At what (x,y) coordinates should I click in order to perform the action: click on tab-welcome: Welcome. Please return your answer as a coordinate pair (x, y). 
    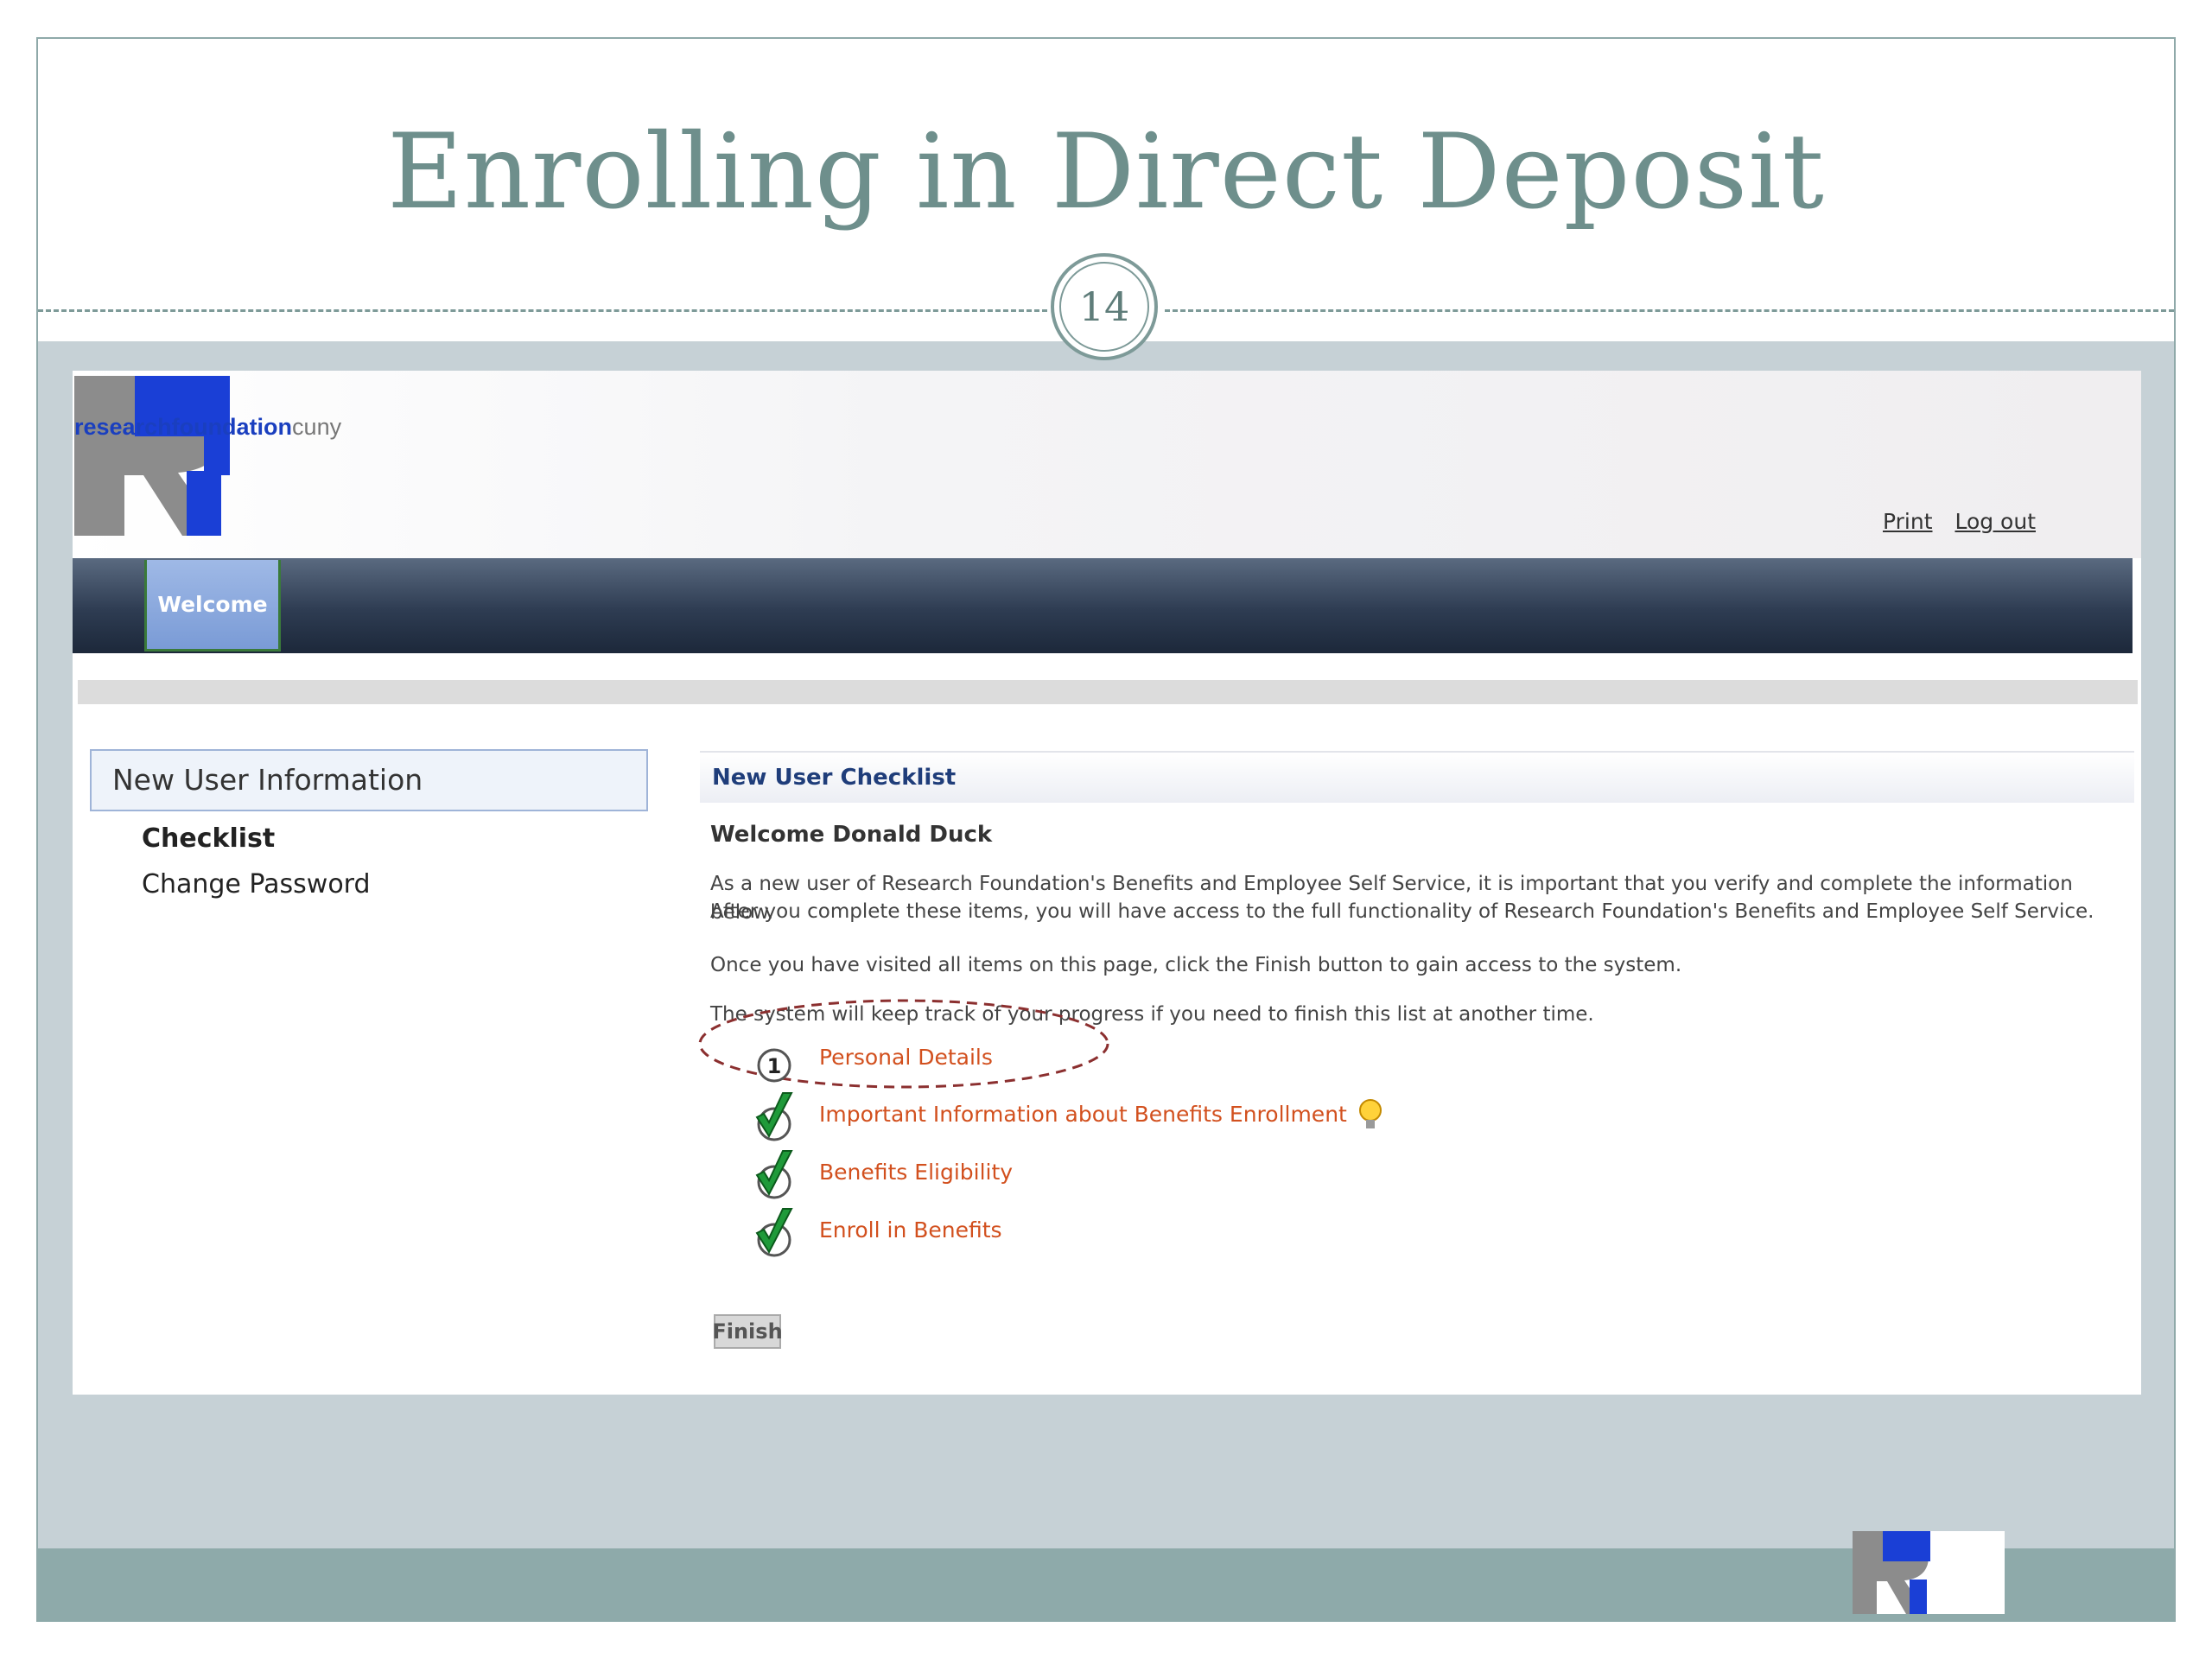
    Looking at the image, I should click on (212, 606).